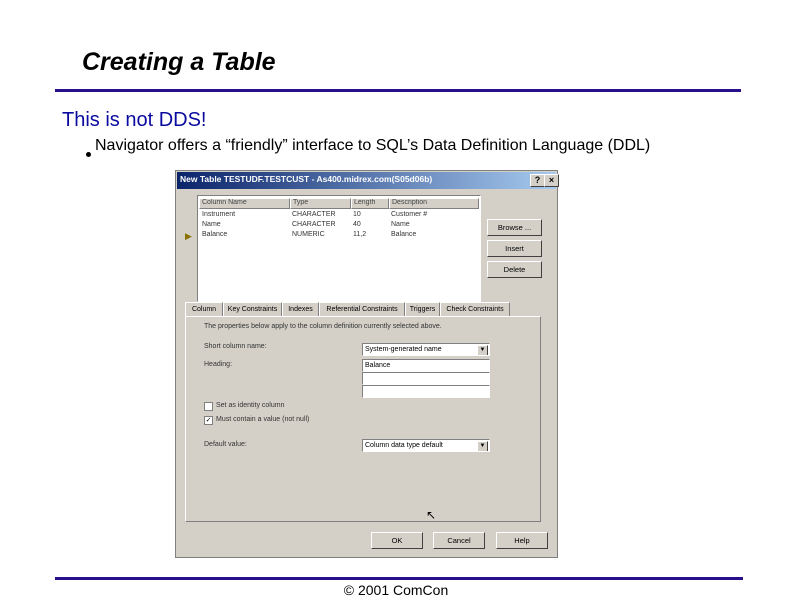 The height and width of the screenshot is (612, 792). I want to click on slide-heading: This is not DDS!, so click(134, 120).